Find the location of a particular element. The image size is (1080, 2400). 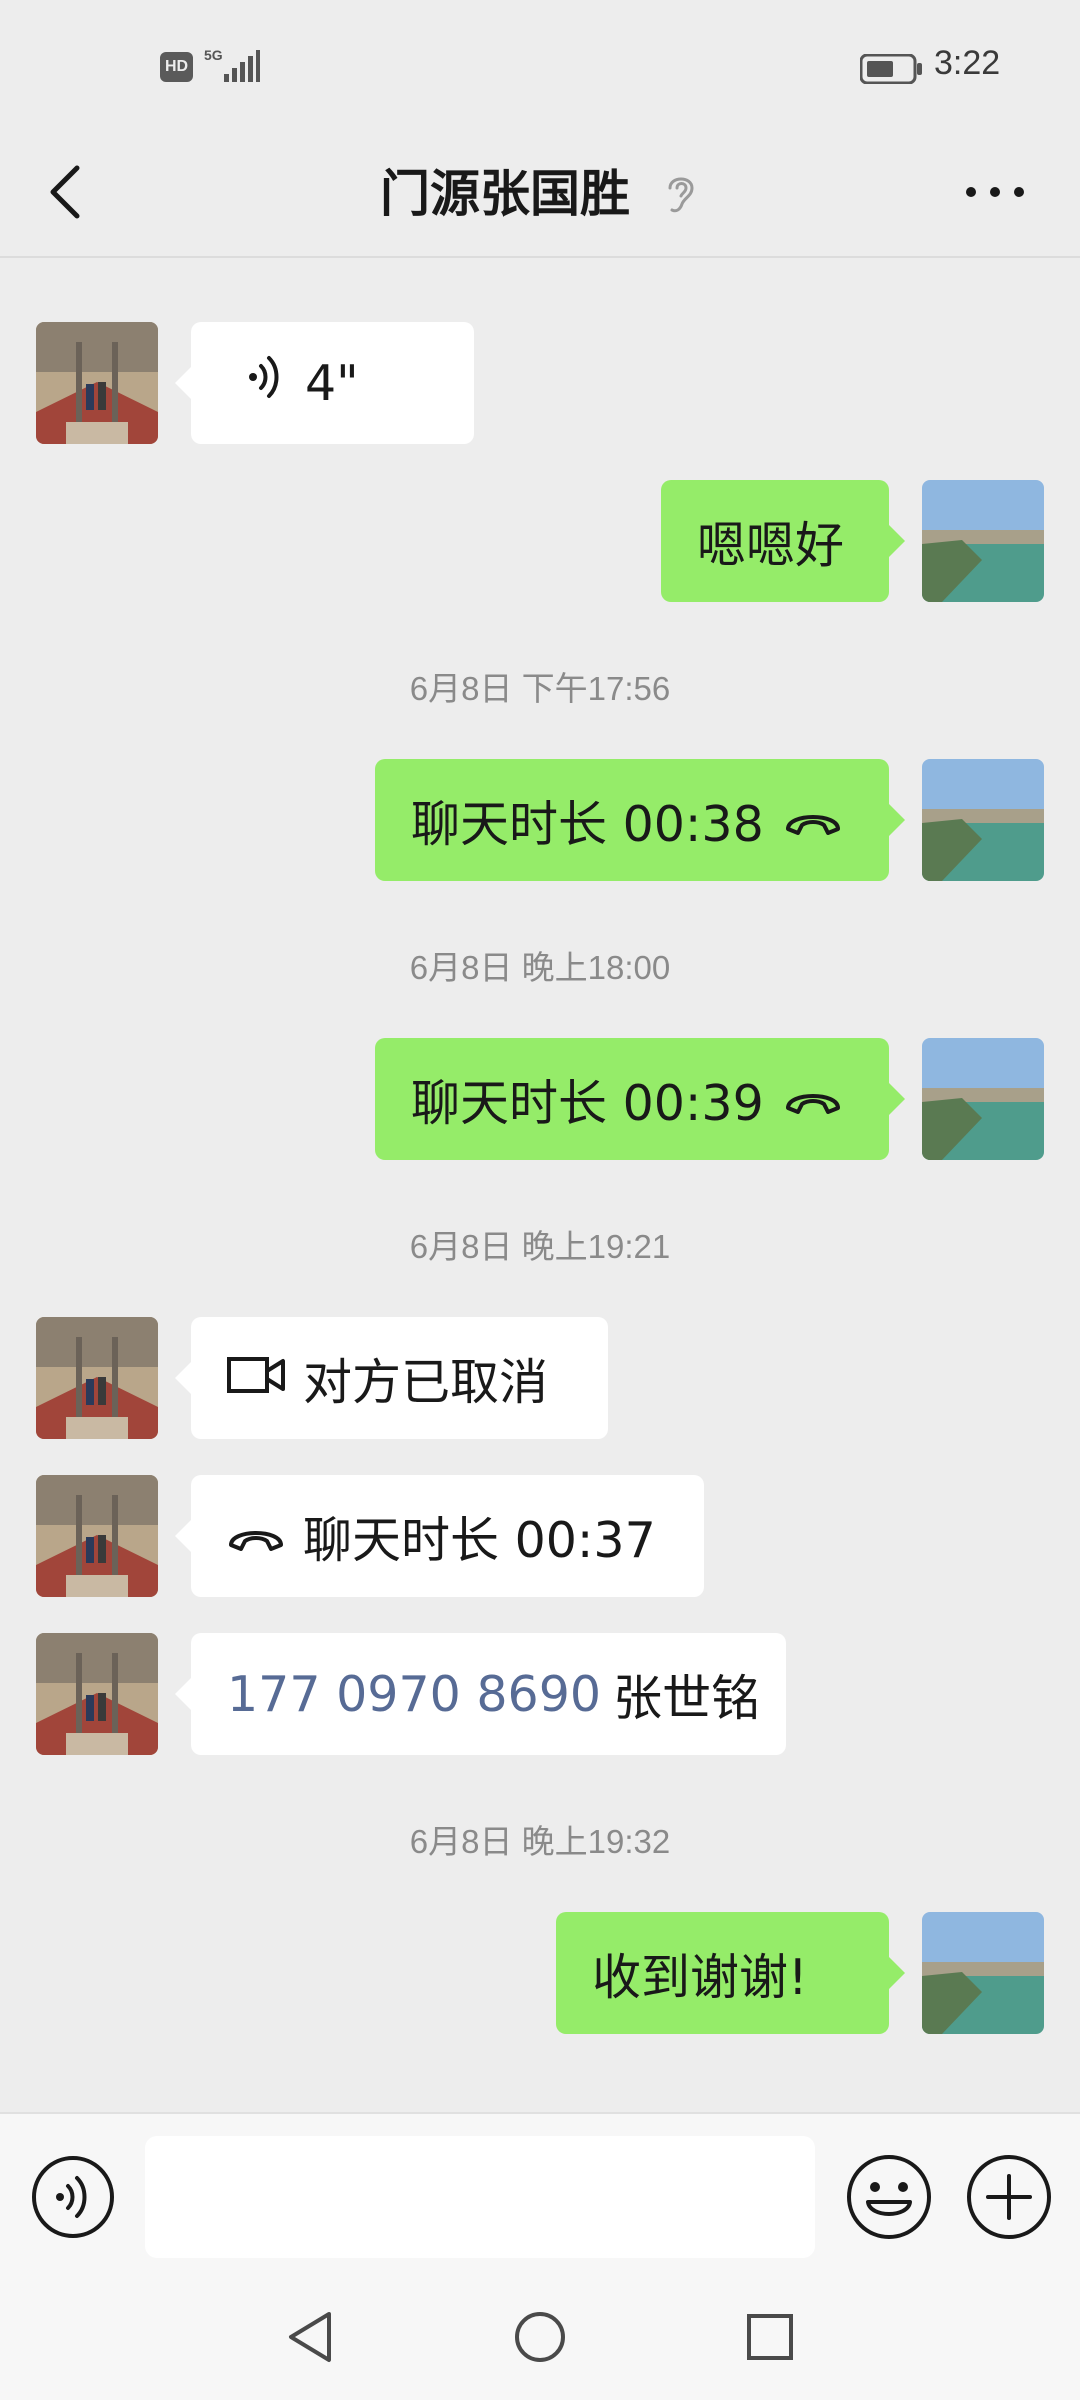

timestamp: 6月8日 晚上19:32 is located at coordinates (540, 1841).